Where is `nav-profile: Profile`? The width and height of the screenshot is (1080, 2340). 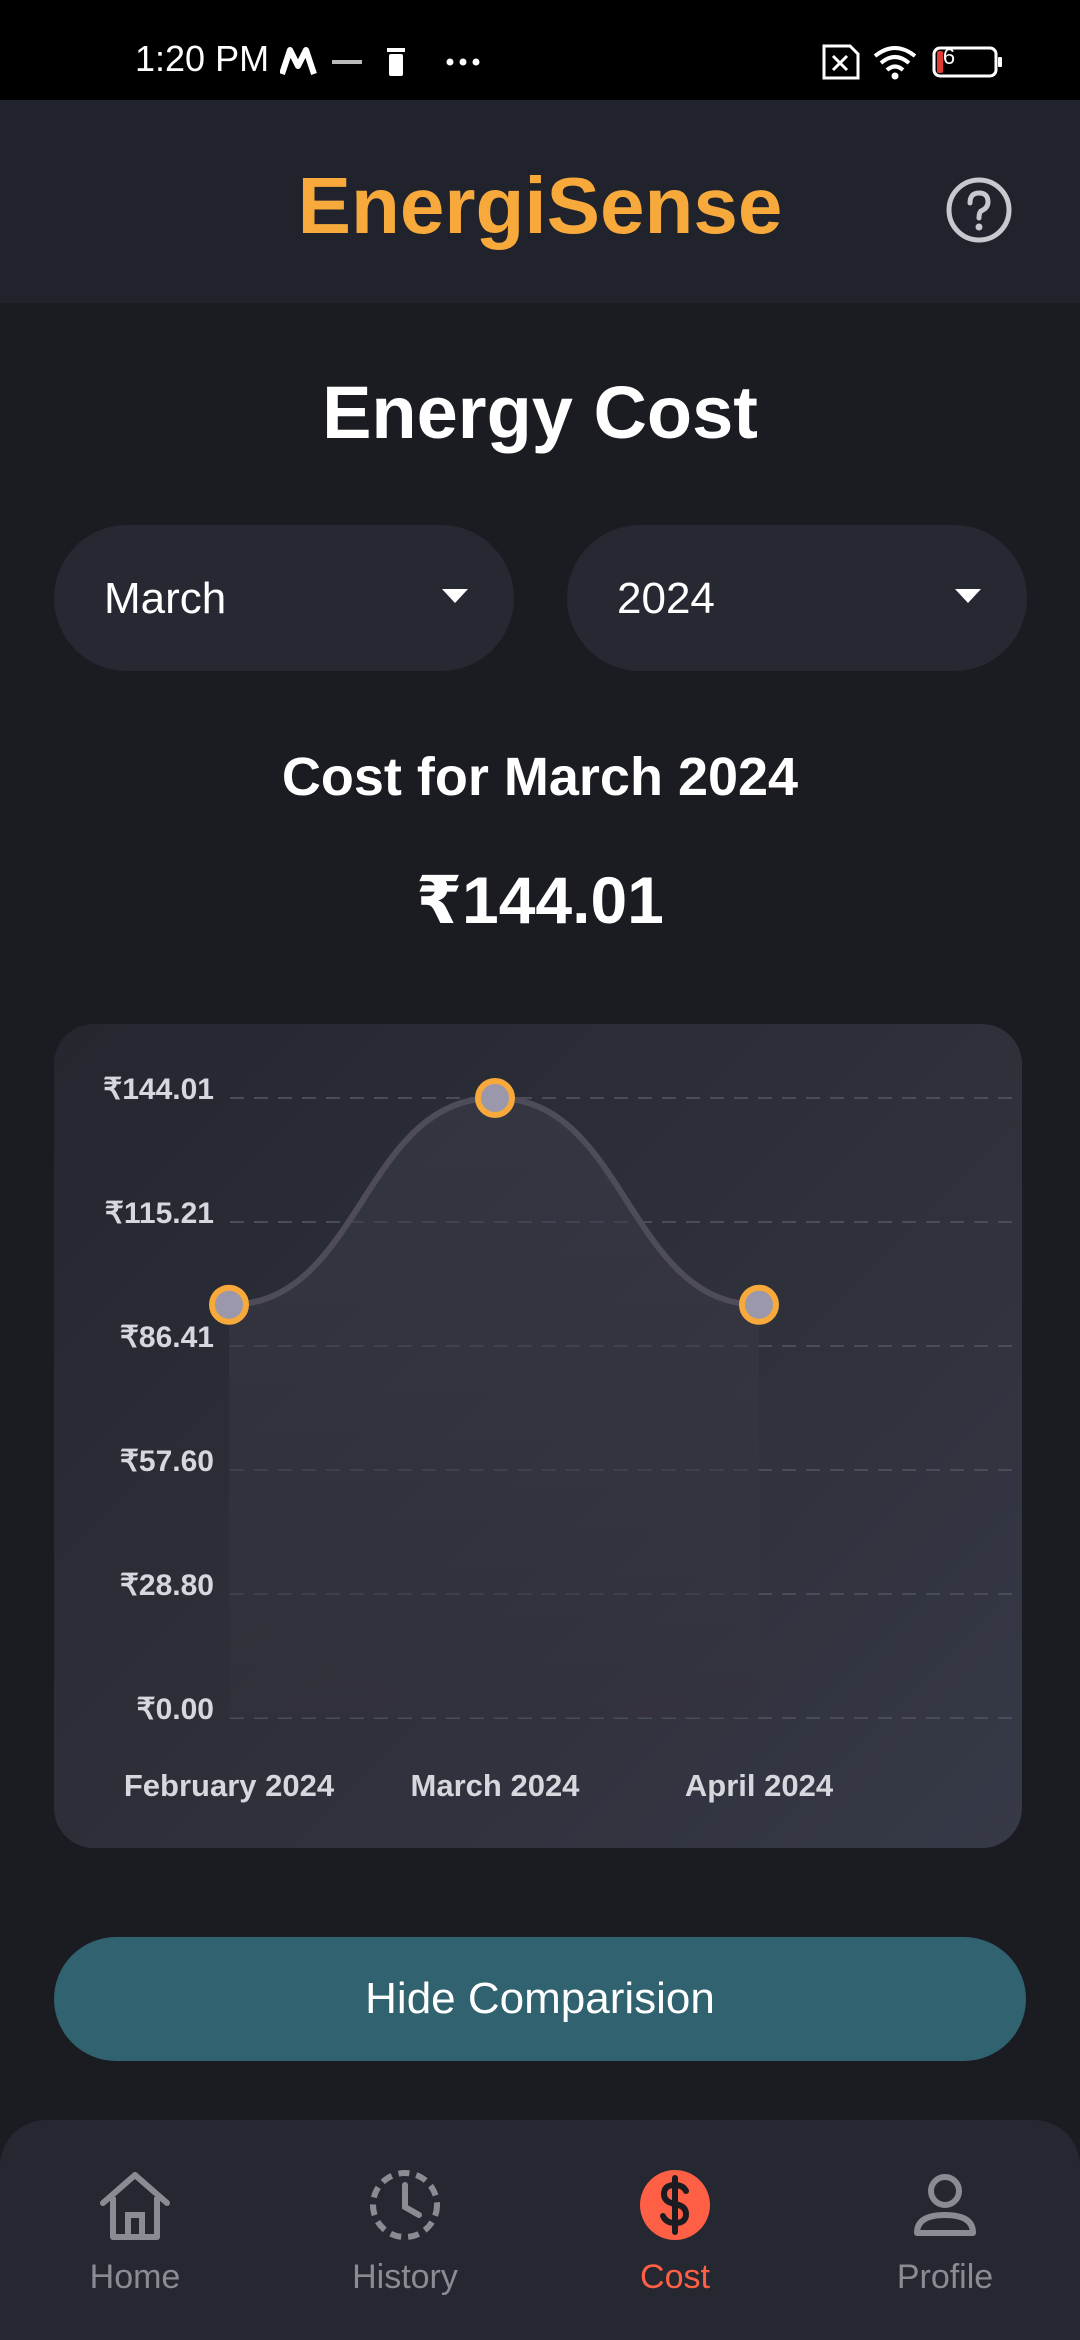 nav-profile: Profile is located at coordinates (945, 2235).